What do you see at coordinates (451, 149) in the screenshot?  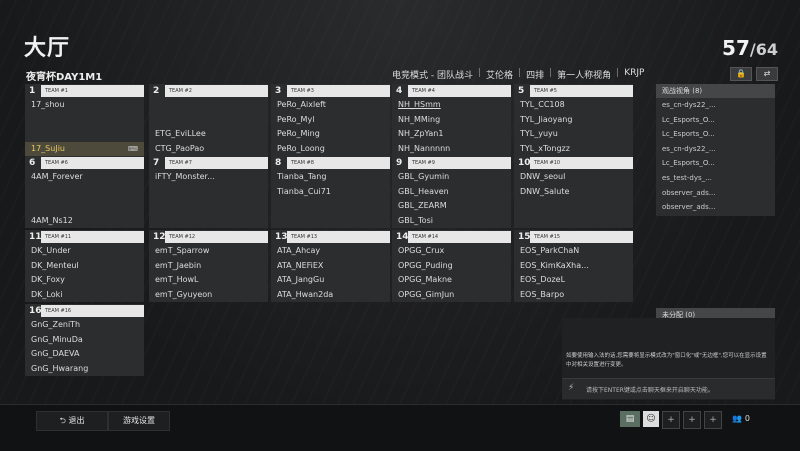 I see `player-slot: NH_Nannnnn` at bounding box center [451, 149].